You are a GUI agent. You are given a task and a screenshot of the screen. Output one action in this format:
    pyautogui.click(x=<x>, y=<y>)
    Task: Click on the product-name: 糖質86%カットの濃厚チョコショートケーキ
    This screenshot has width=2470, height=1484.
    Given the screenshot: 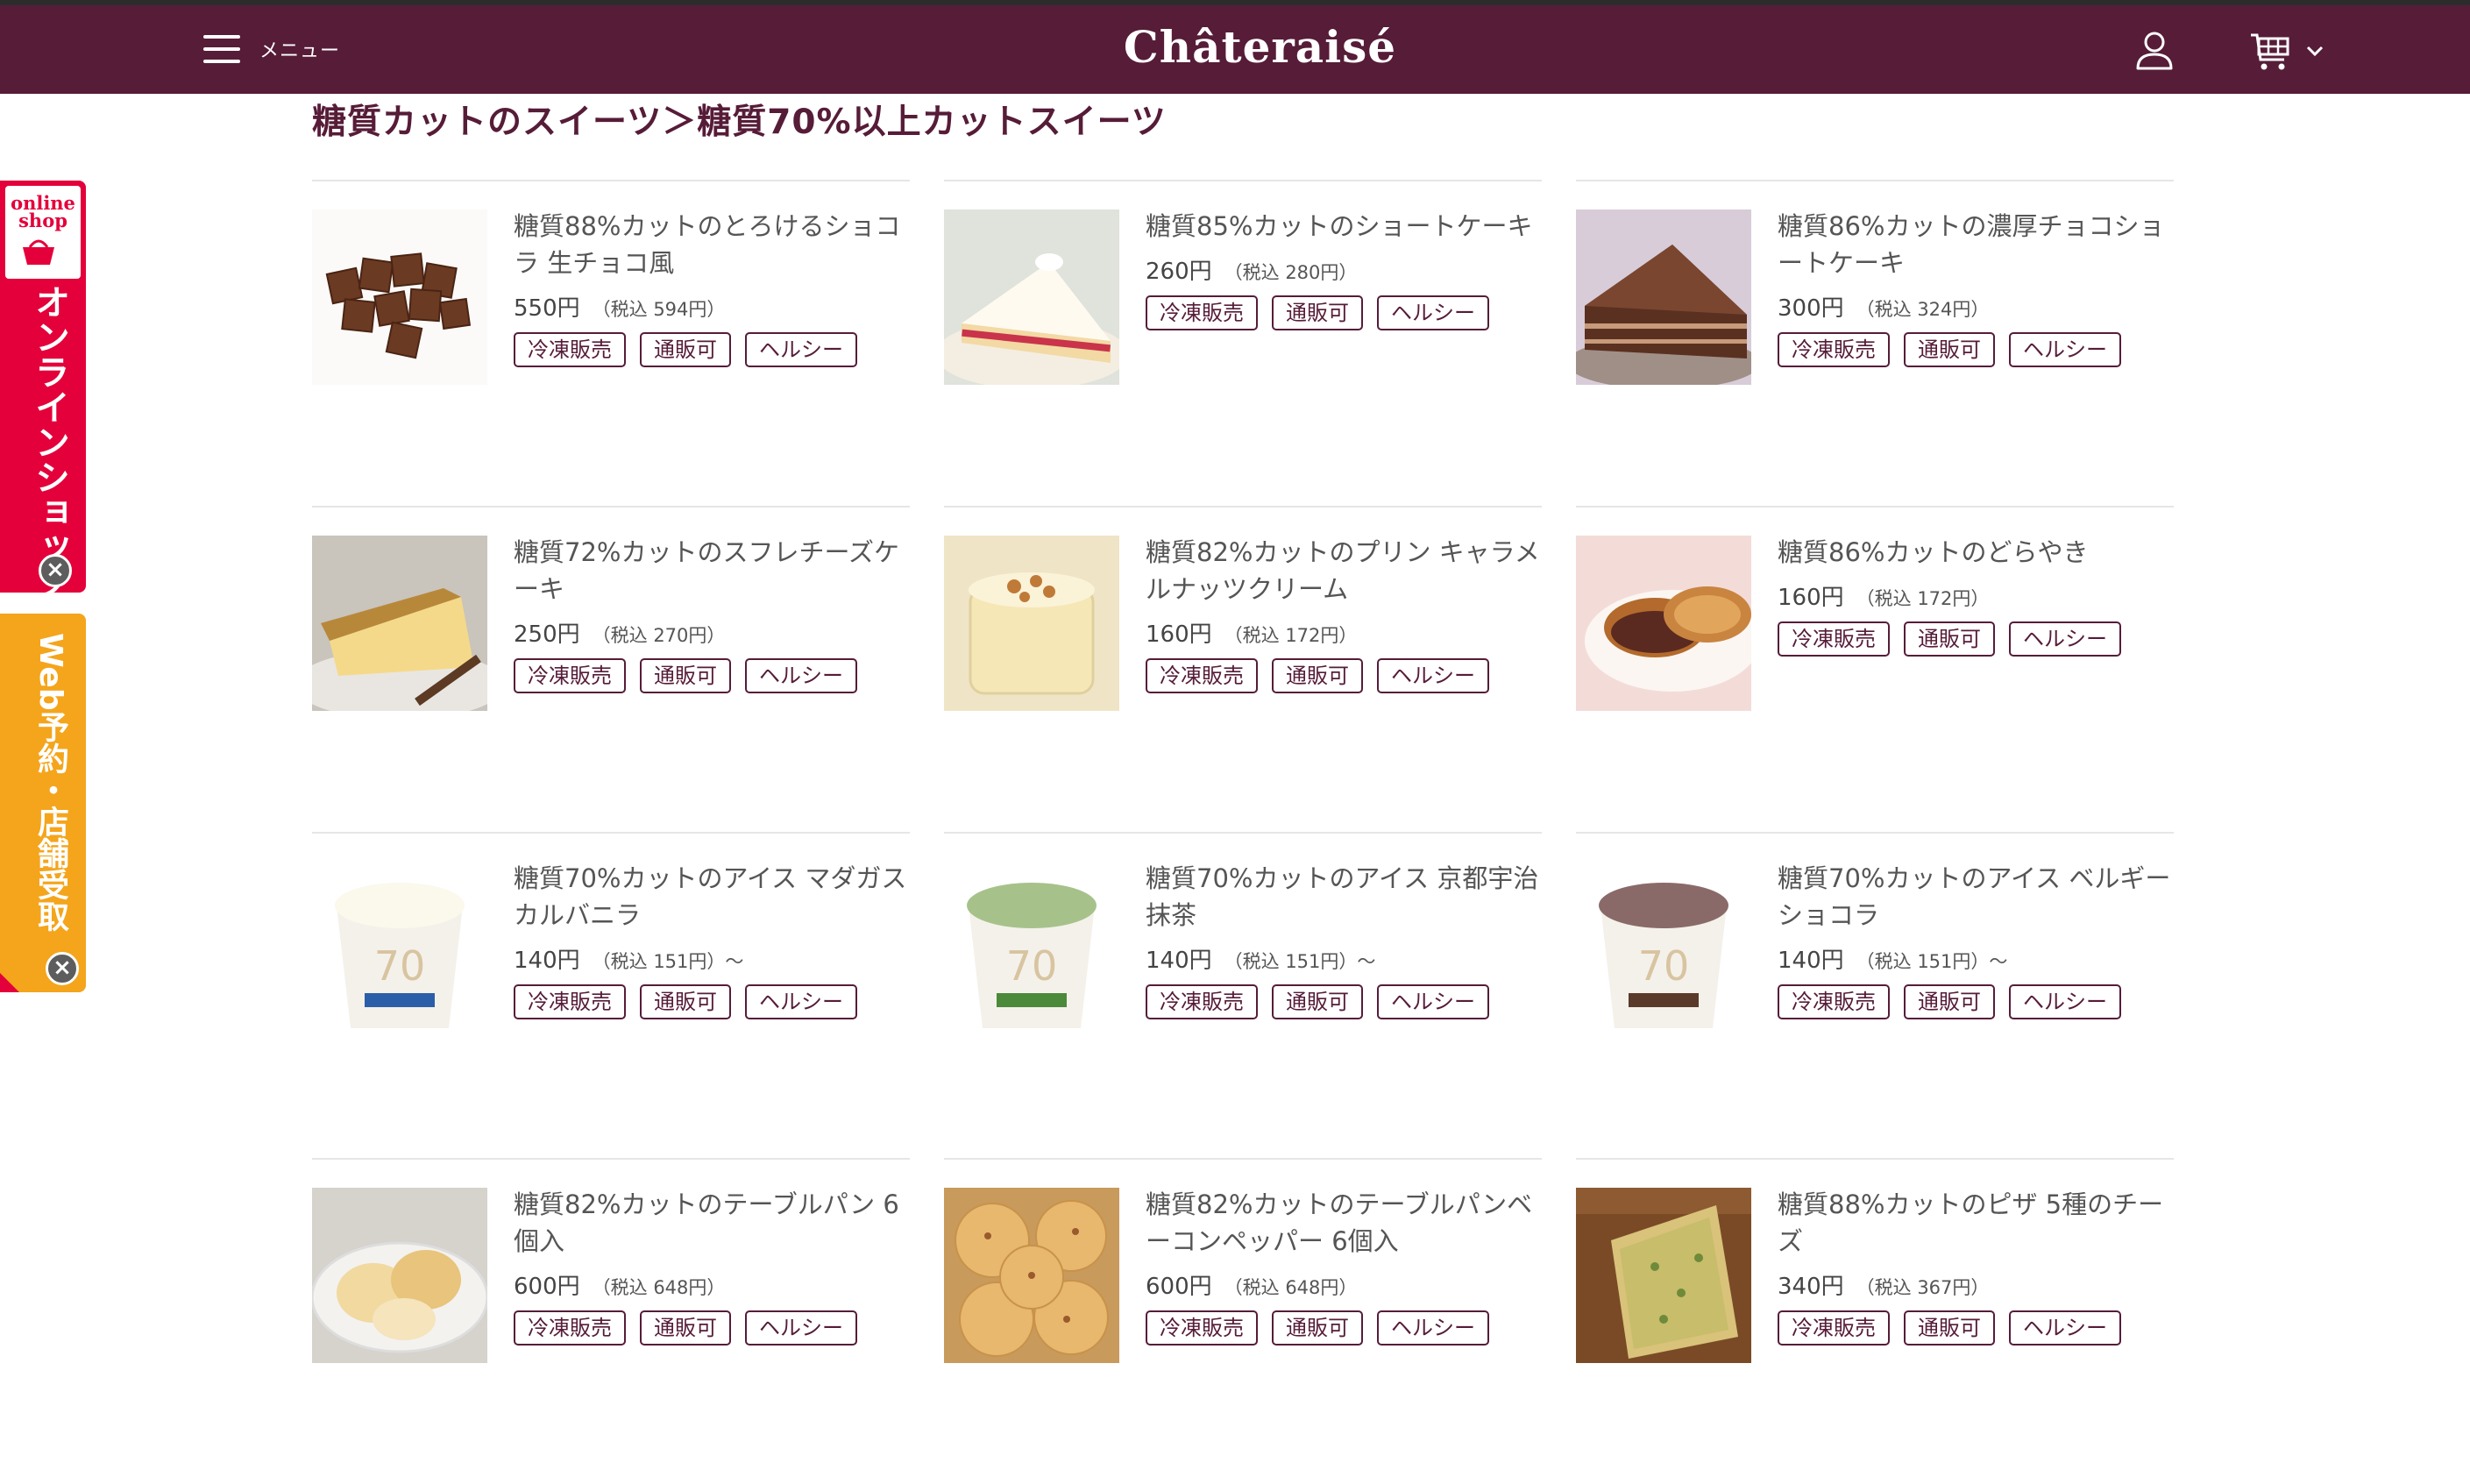 What is the action you would take?
    pyautogui.click(x=1976, y=245)
    